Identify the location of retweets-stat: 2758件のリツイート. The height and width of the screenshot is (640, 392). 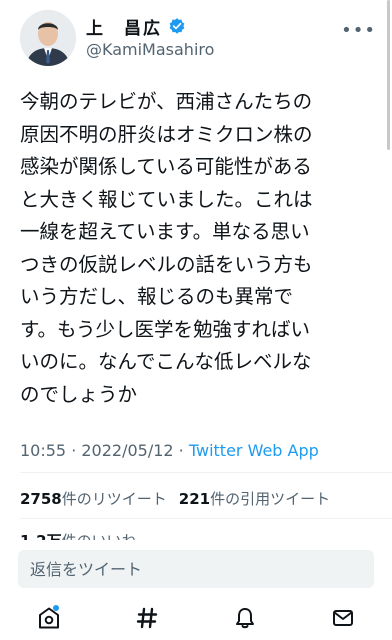
(93, 498).